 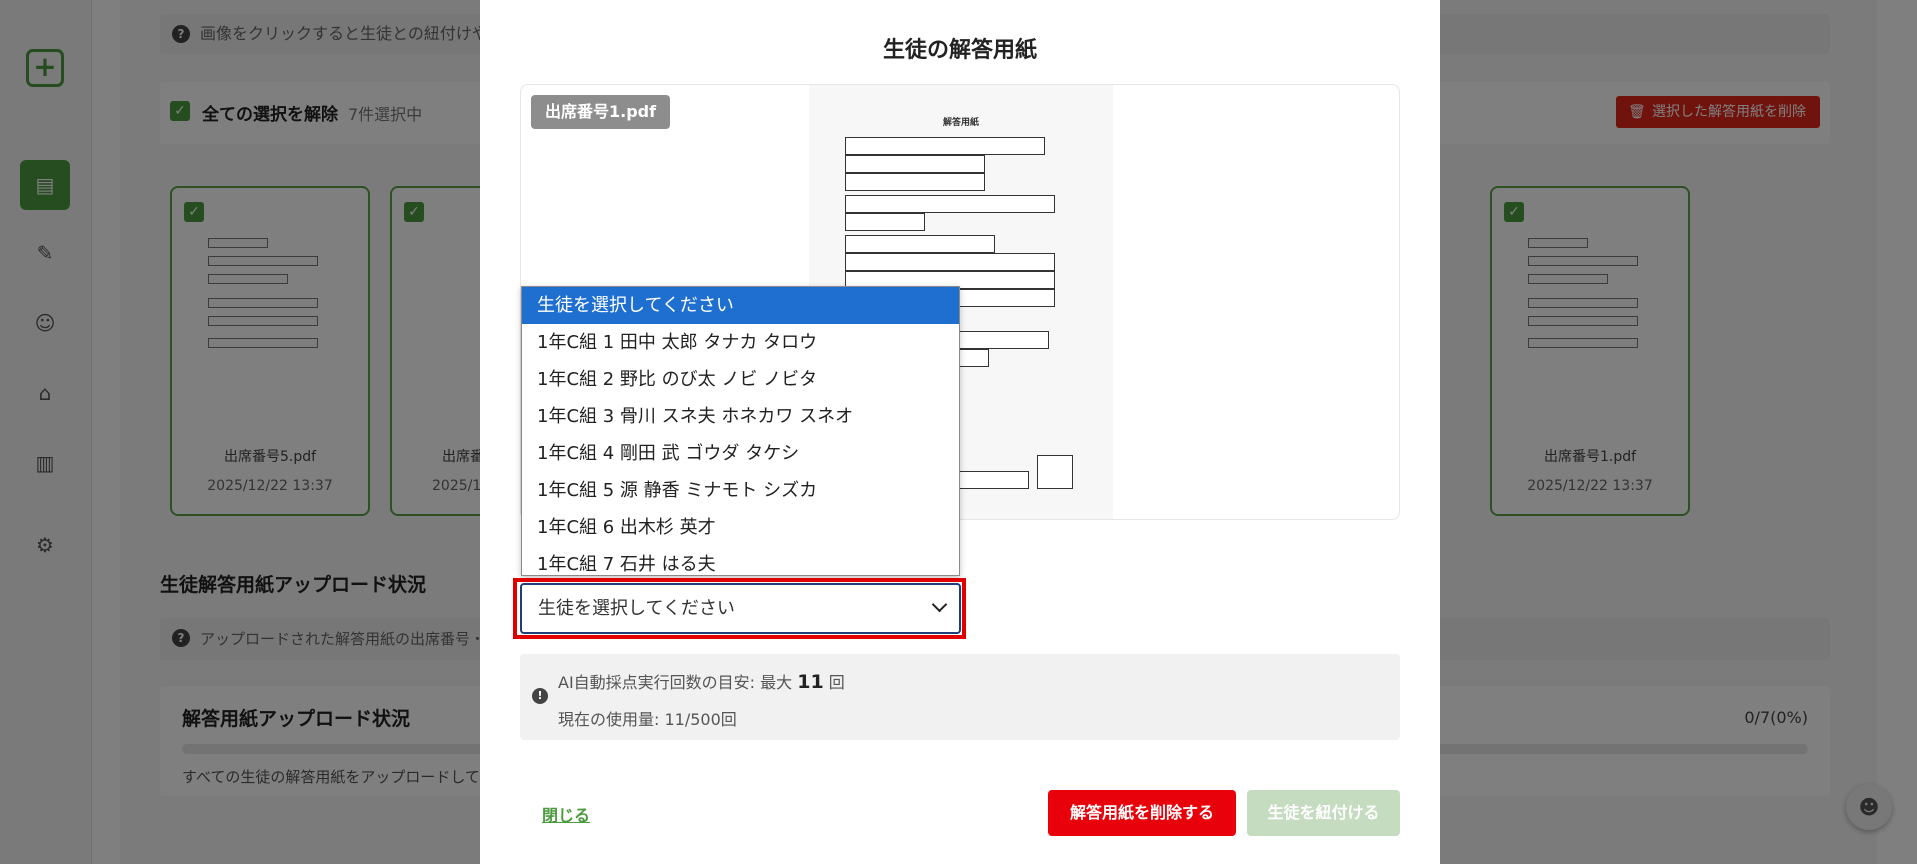 I want to click on ai-estimate-label: AI自動採点実行回数の目安: 最大, so click(x=675, y=682).